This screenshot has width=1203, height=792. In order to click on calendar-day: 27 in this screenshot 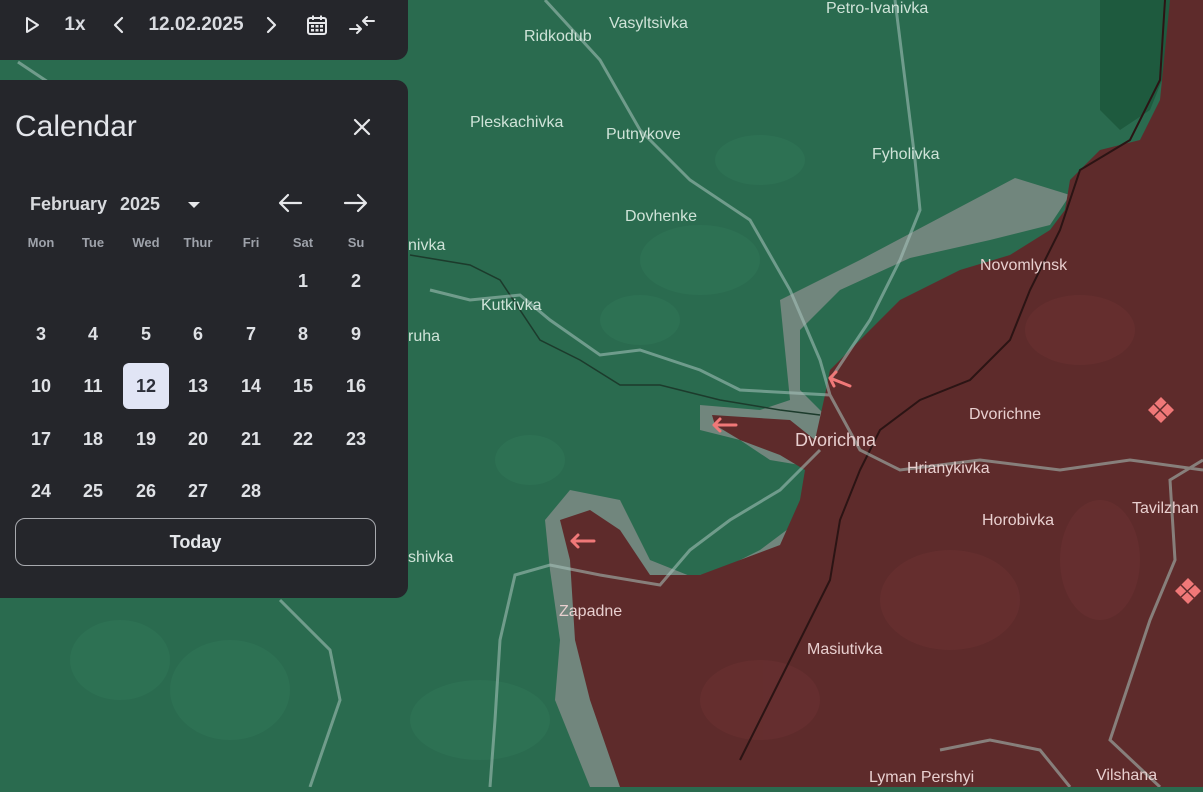, I will do `click(198, 491)`.